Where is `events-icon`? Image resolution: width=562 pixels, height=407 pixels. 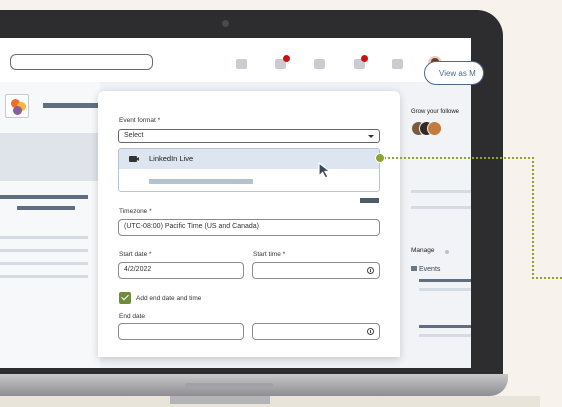 events-icon is located at coordinates (414, 268).